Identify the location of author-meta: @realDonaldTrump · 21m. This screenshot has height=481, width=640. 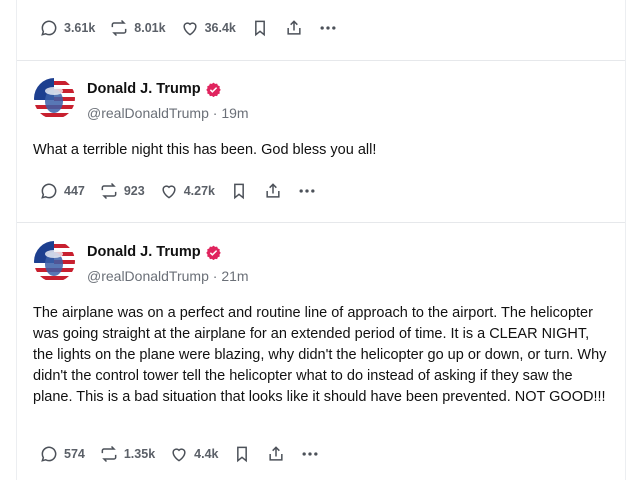
(168, 276).